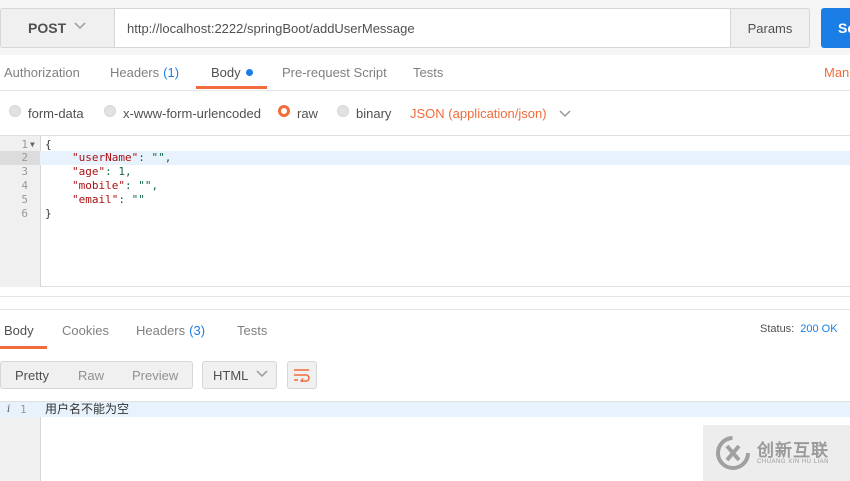  I want to click on radio-urlencoded: x-www-form-urlencoded, so click(182, 113).